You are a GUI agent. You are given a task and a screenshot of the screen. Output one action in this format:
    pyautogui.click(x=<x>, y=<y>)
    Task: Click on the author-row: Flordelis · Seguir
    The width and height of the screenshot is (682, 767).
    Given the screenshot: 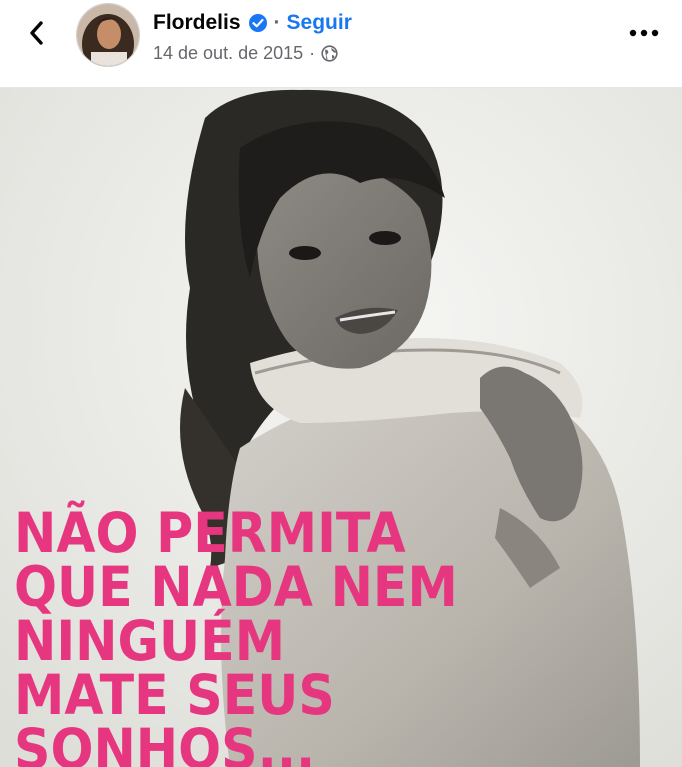 What is the action you would take?
    pyautogui.click(x=252, y=23)
    